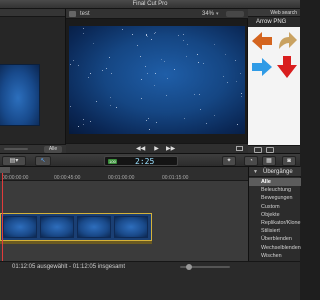 The height and width of the screenshot is (300, 320). What do you see at coordinates (274, 86) in the screenshot?
I see `image-results-grid` at bounding box center [274, 86].